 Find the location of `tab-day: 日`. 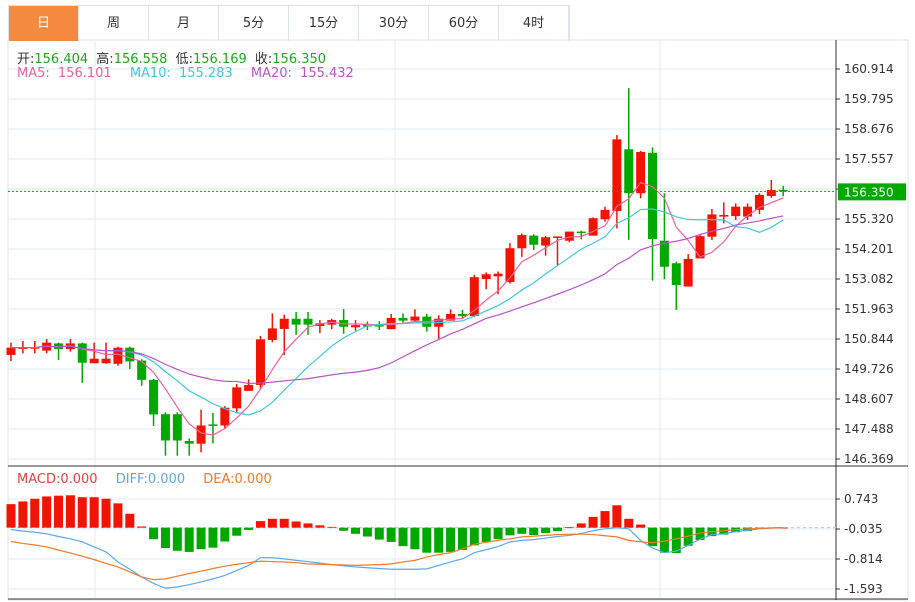

tab-day: 日 is located at coordinates (44, 23).